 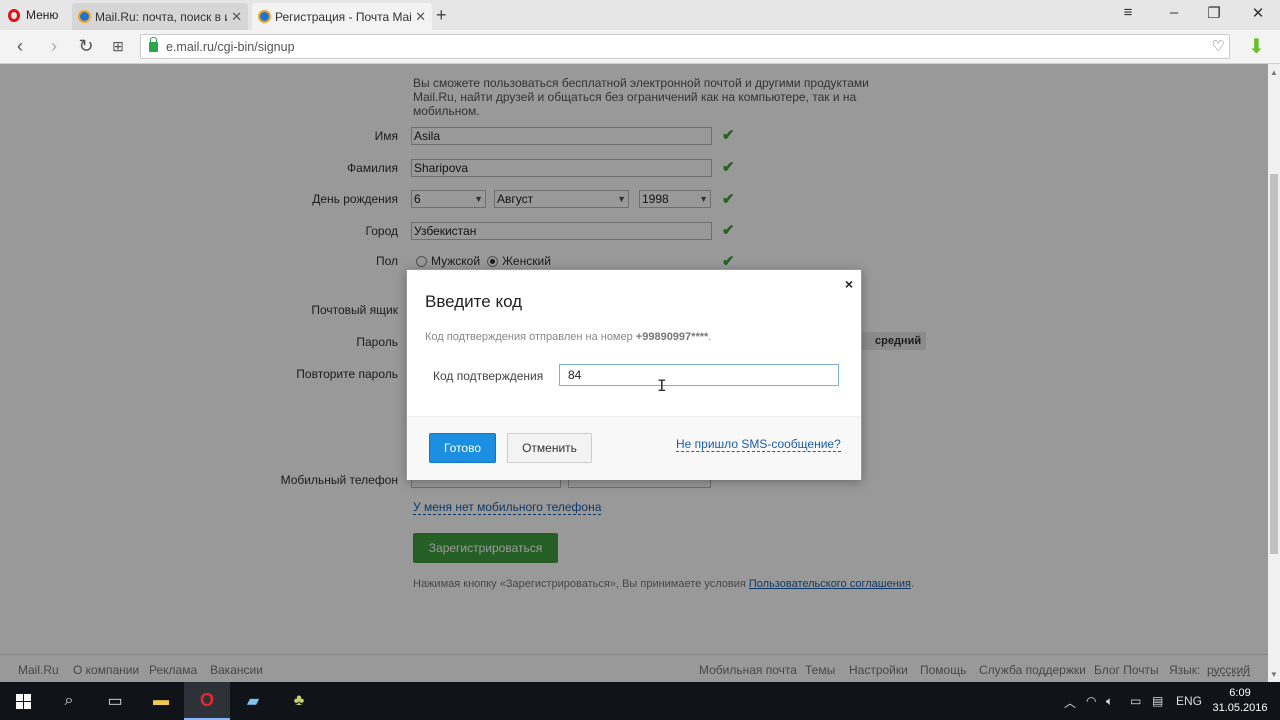 I want to click on system-clock: 6:09 31.05.2016, so click(x=1240, y=701).